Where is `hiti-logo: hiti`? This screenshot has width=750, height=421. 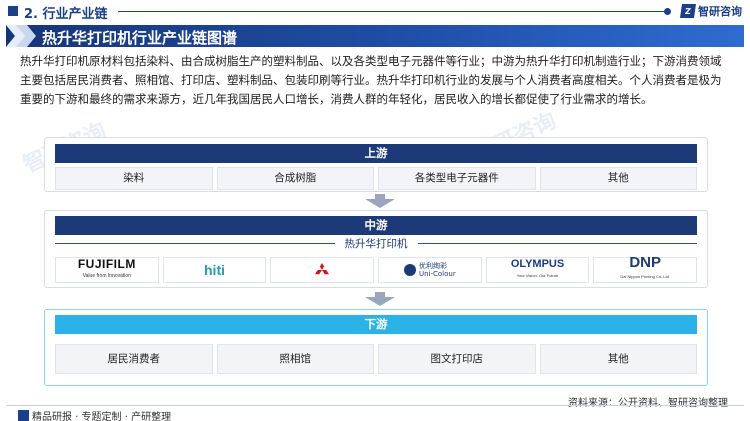
hiti-logo: hiti is located at coordinates (214, 270).